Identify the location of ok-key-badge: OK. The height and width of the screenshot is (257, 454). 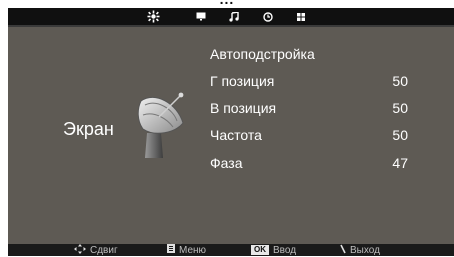
(260, 250).